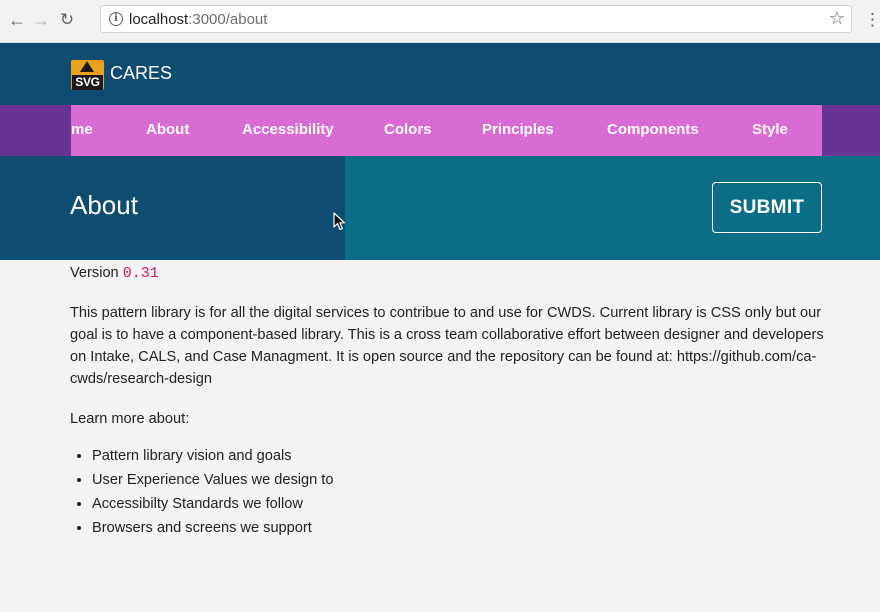 This screenshot has height=612, width=880. Describe the element at coordinates (455, 273) in the screenshot. I see `version-line: Version 0.31` at that location.